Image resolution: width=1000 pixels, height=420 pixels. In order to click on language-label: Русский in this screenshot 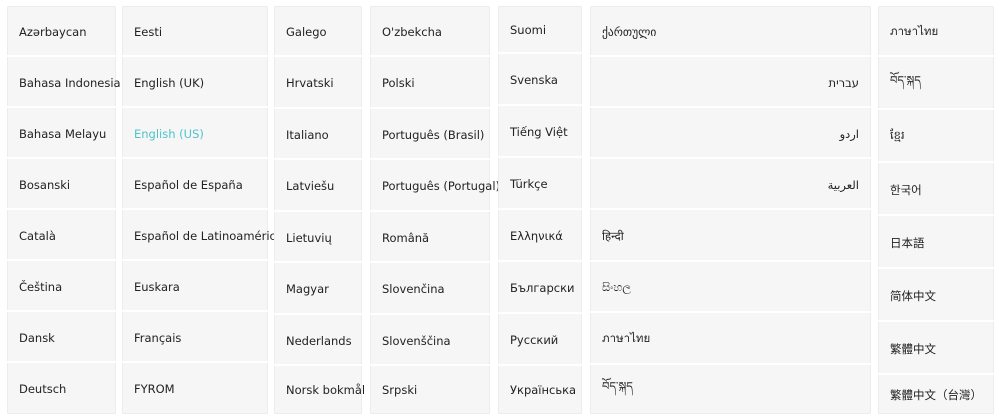, I will do `click(534, 340)`.